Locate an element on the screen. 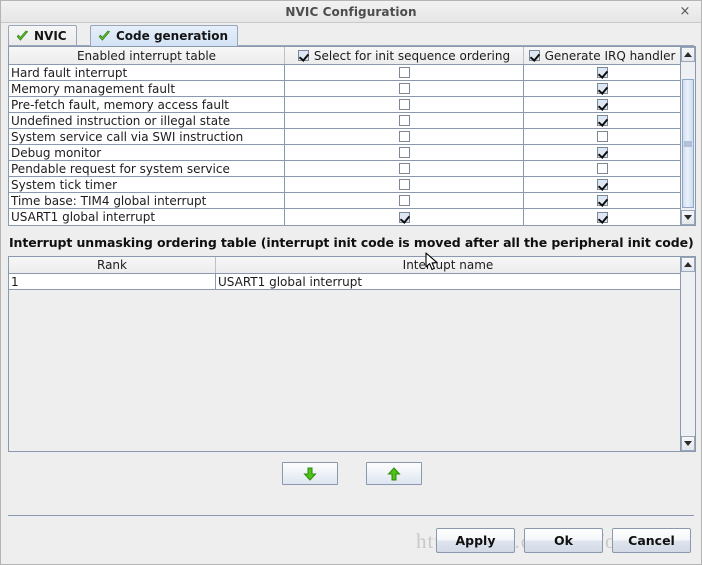 Image resolution: width=702 pixels, height=565 pixels. ordering-table-scrollbar is located at coordinates (687, 354).